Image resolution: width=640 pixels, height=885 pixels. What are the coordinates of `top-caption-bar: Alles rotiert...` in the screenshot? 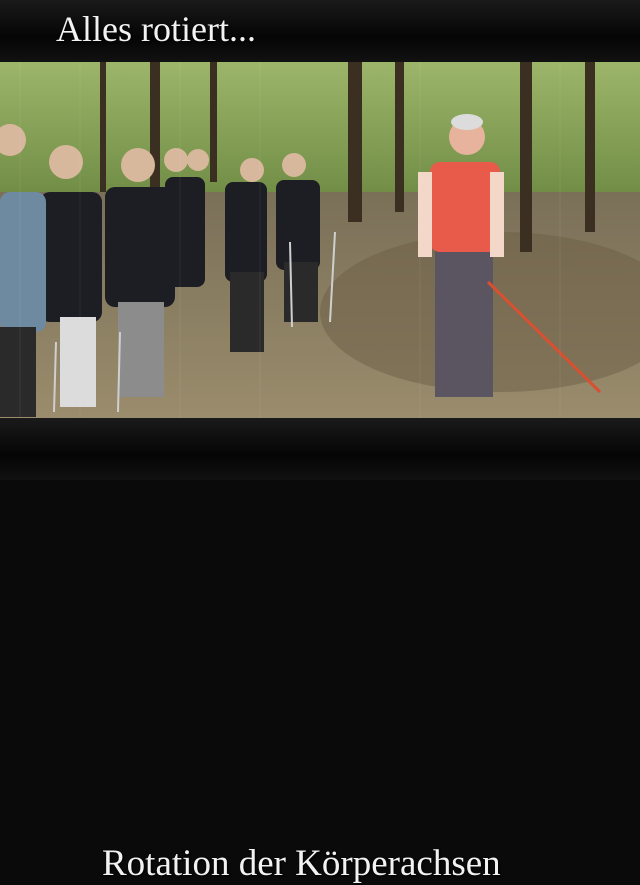 It's located at (320, 31).